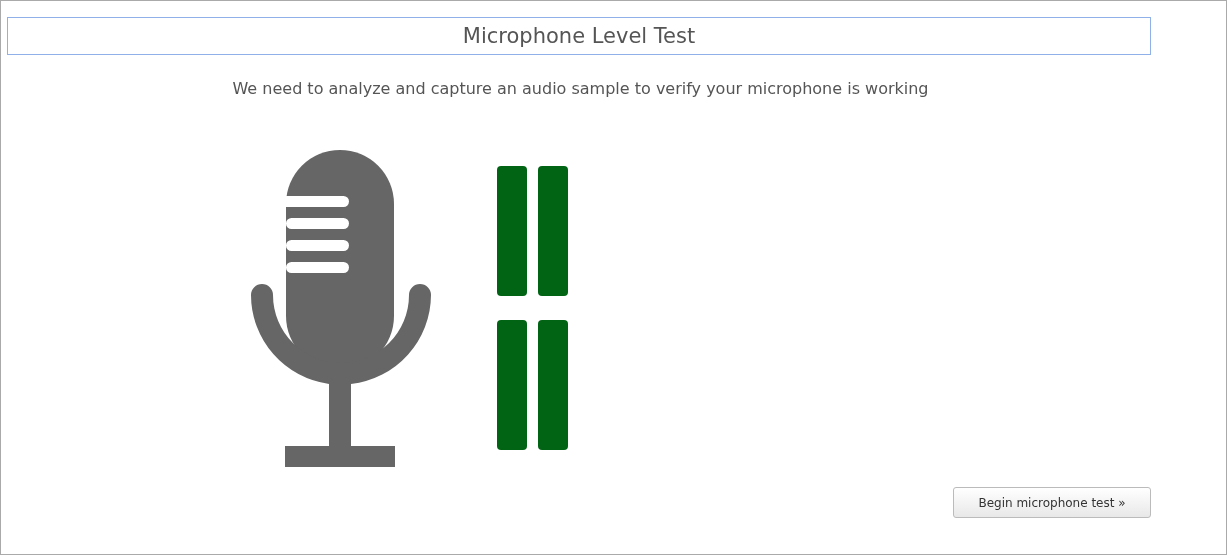  What do you see at coordinates (1052, 502) in the screenshot?
I see `begin-test-button: Begin microphone test »` at bounding box center [1052, 502].